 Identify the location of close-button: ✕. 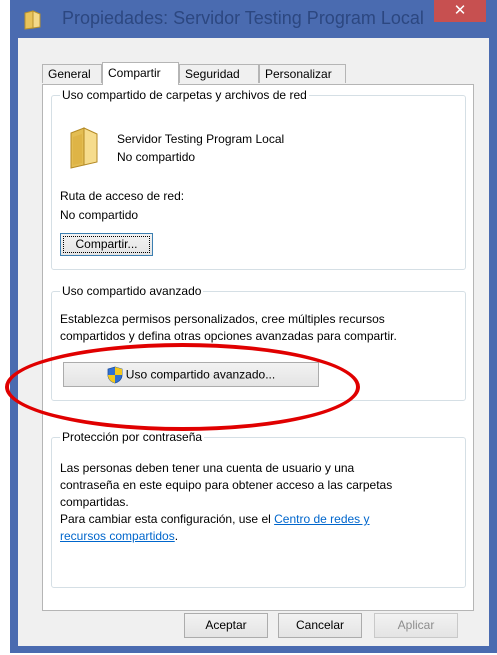
(460, 11).